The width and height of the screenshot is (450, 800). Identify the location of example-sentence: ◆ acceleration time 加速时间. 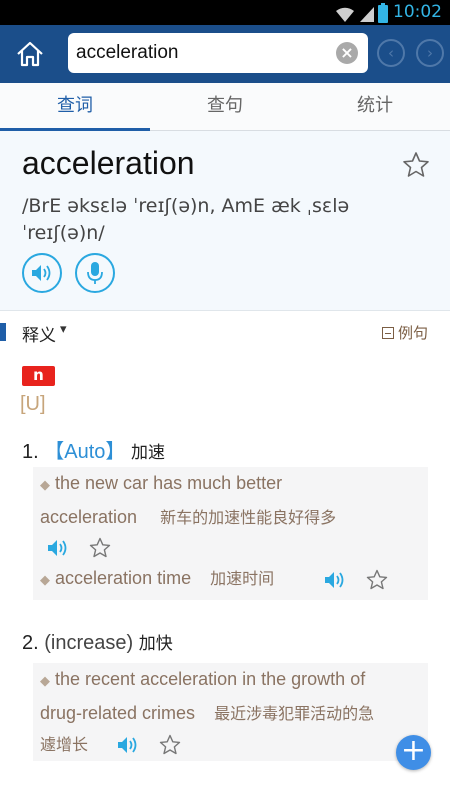
(157, 577).